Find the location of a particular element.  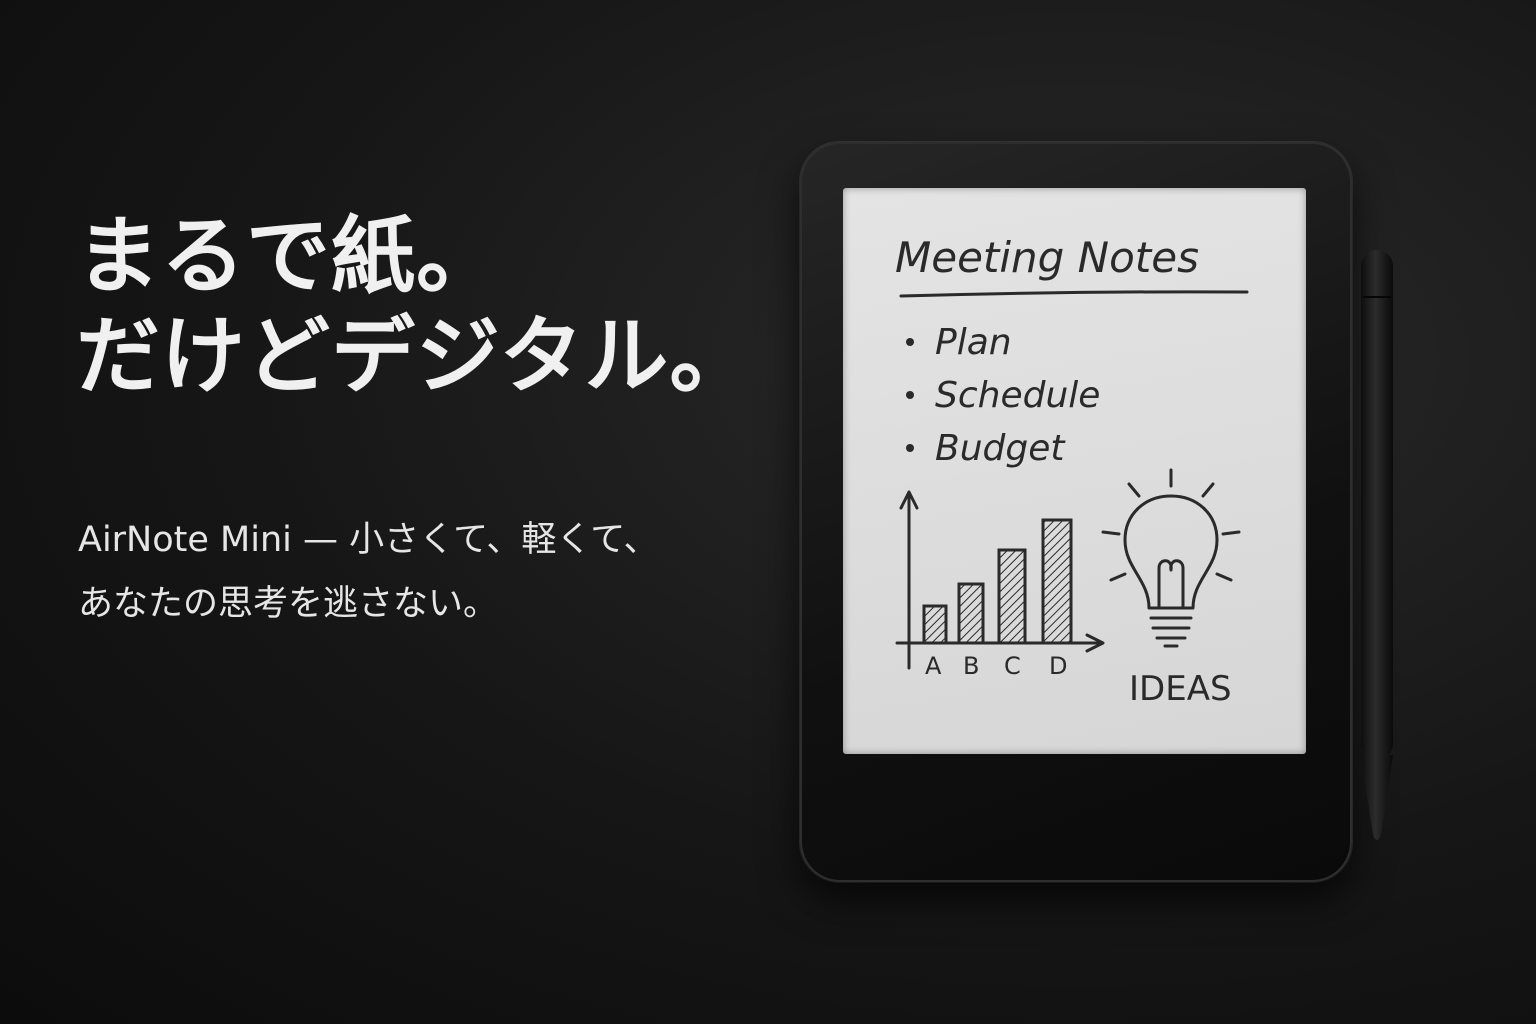

headline: まるで紙。 だけどデジタル。 is located at coordinates (426, 306).